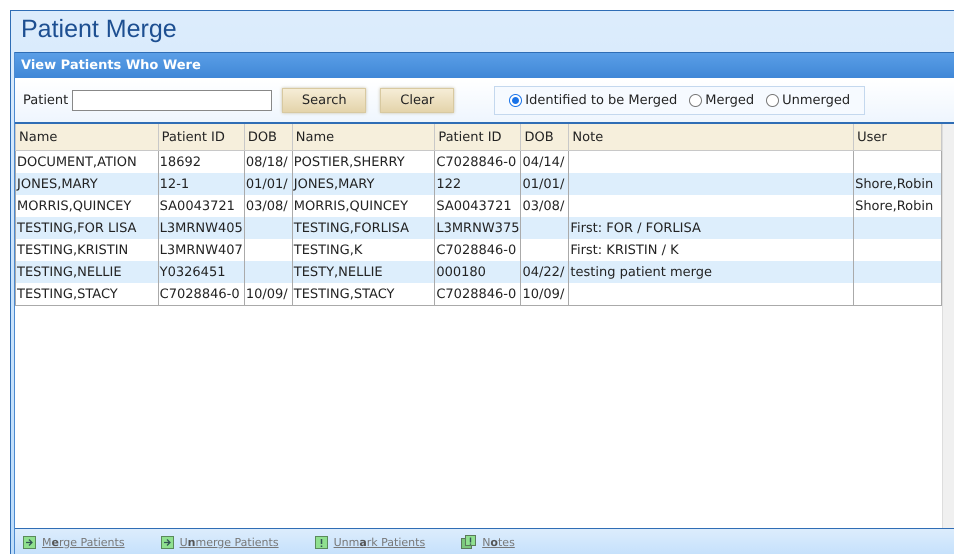 The image size is (954, 554). Describe the element at coordinates (543, 272) in the screenshot. I see `table-cell: 04/22/` at that location.